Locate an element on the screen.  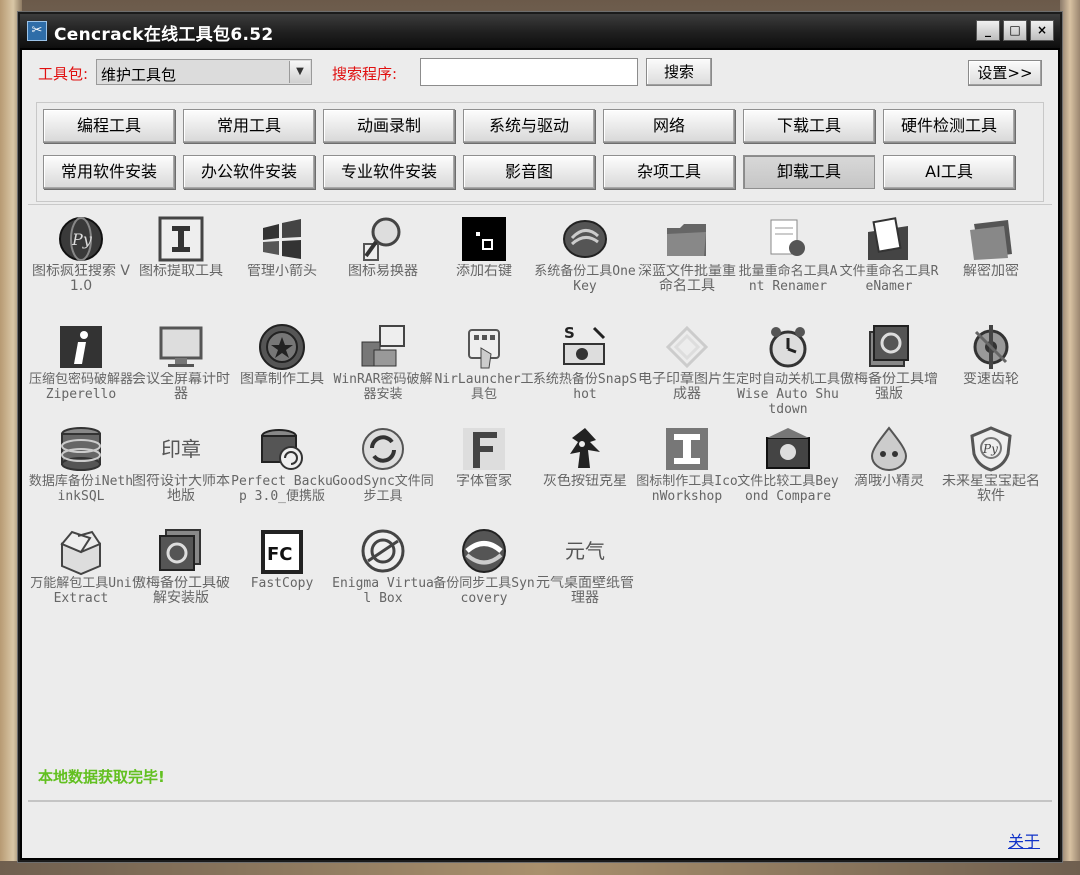
black-square-icon is located at coordinates (484, 239).